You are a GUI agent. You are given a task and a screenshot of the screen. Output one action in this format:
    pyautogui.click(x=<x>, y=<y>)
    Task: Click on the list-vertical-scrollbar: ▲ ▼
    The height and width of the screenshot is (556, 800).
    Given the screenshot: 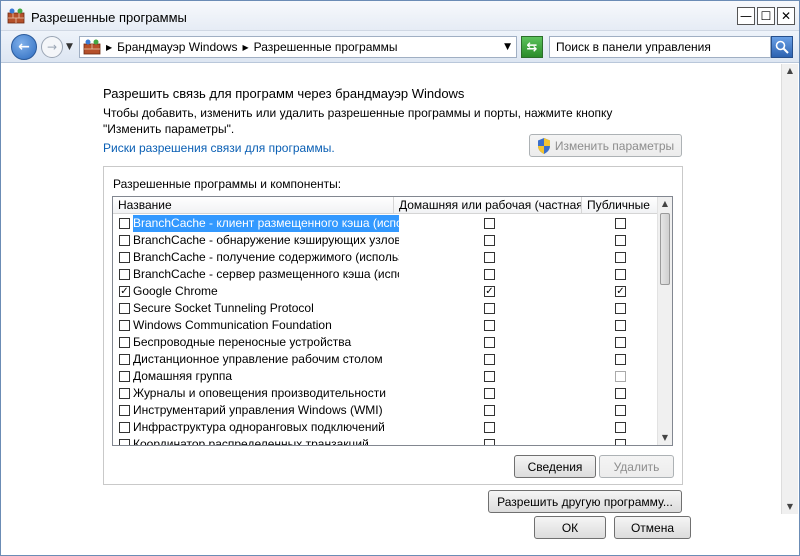 What is the action you would take?
    pyautogui.click(x=664, y=321)
    